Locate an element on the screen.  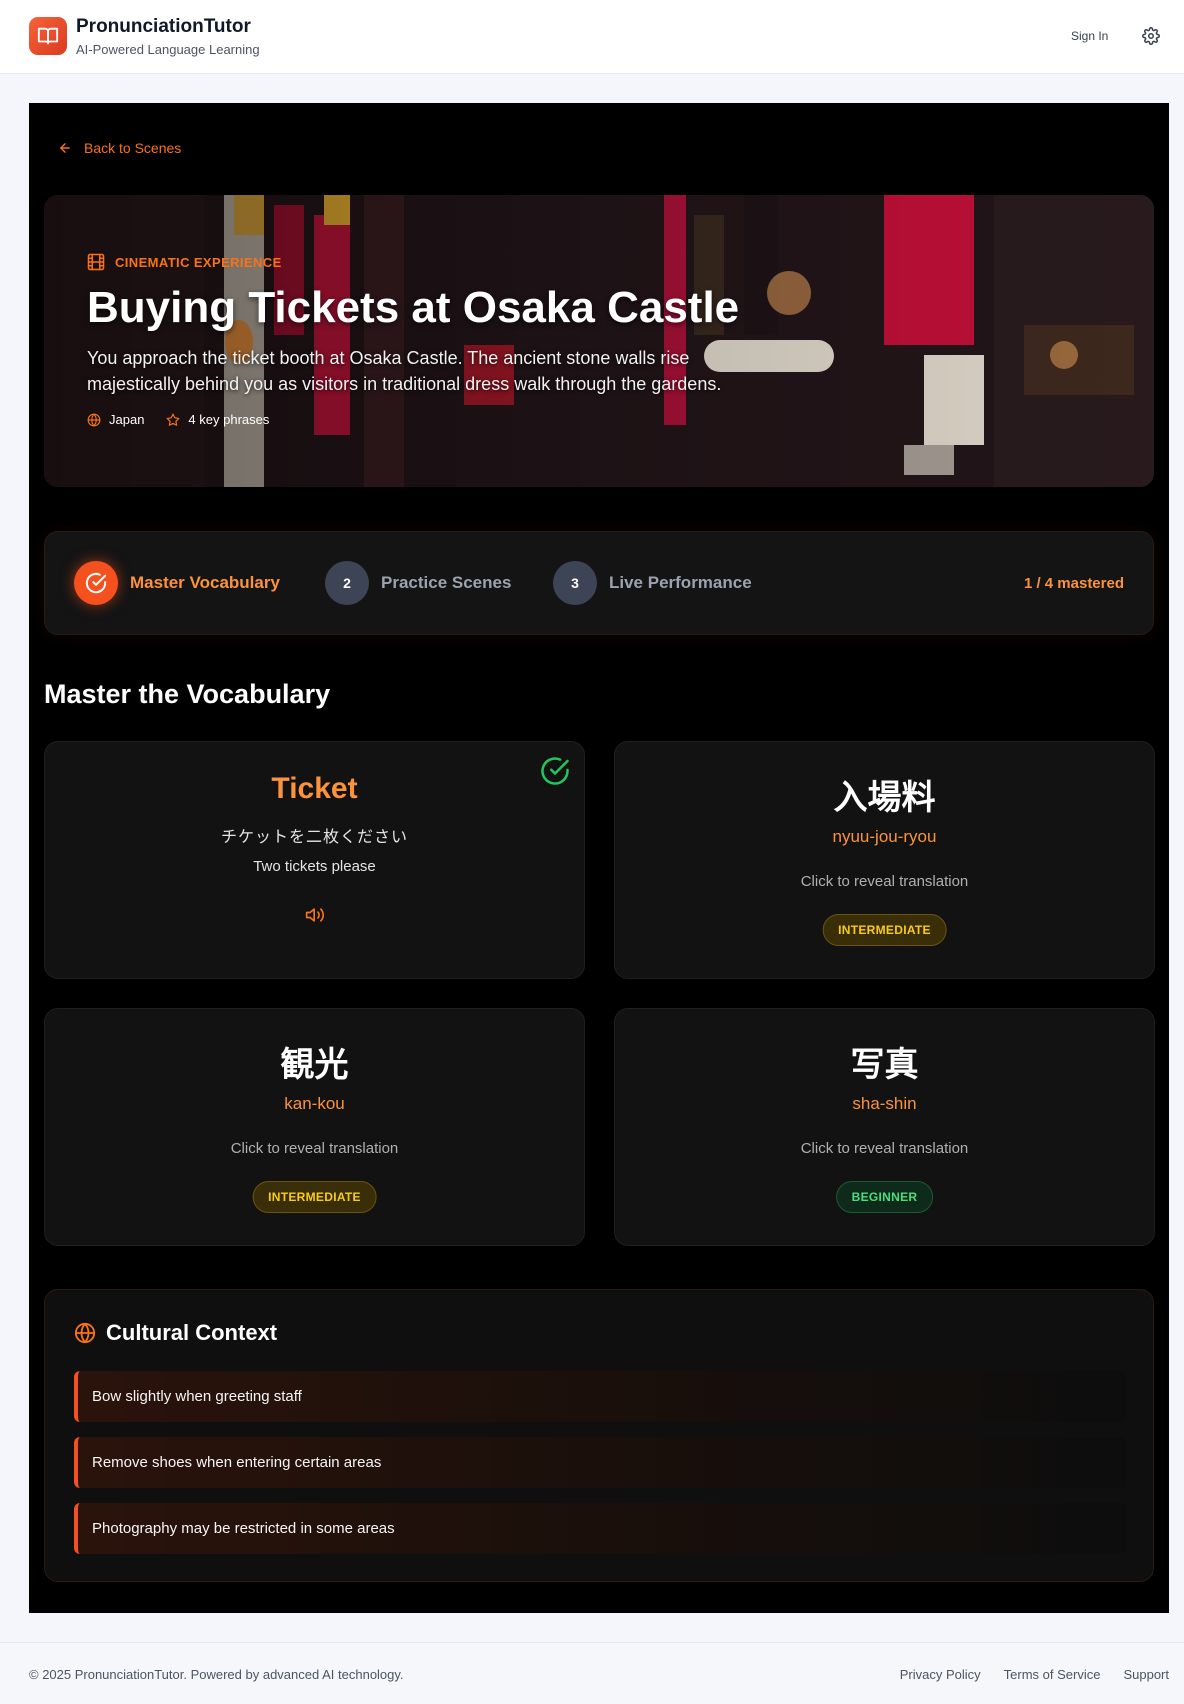
arrow-left-icon is located at coordinates (65, 148).